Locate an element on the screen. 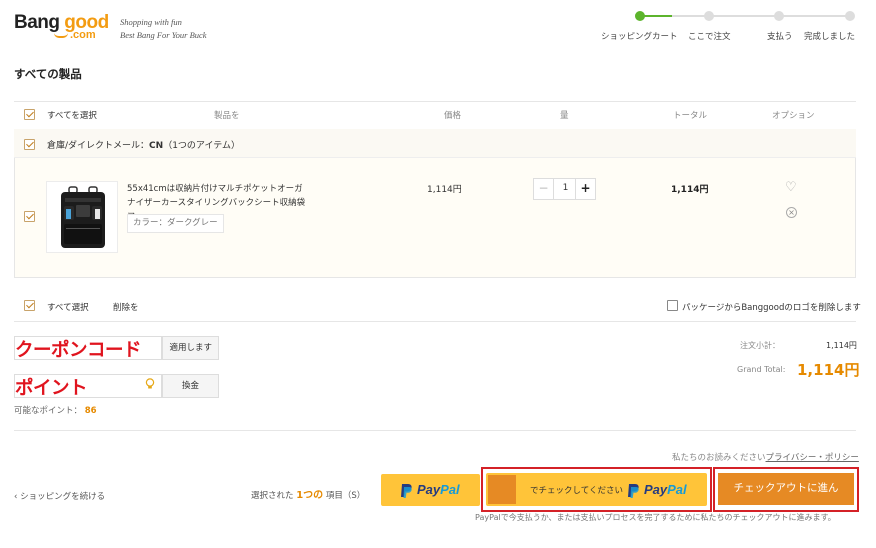  warehouse-checkbox is located at coordinates (29, 144).